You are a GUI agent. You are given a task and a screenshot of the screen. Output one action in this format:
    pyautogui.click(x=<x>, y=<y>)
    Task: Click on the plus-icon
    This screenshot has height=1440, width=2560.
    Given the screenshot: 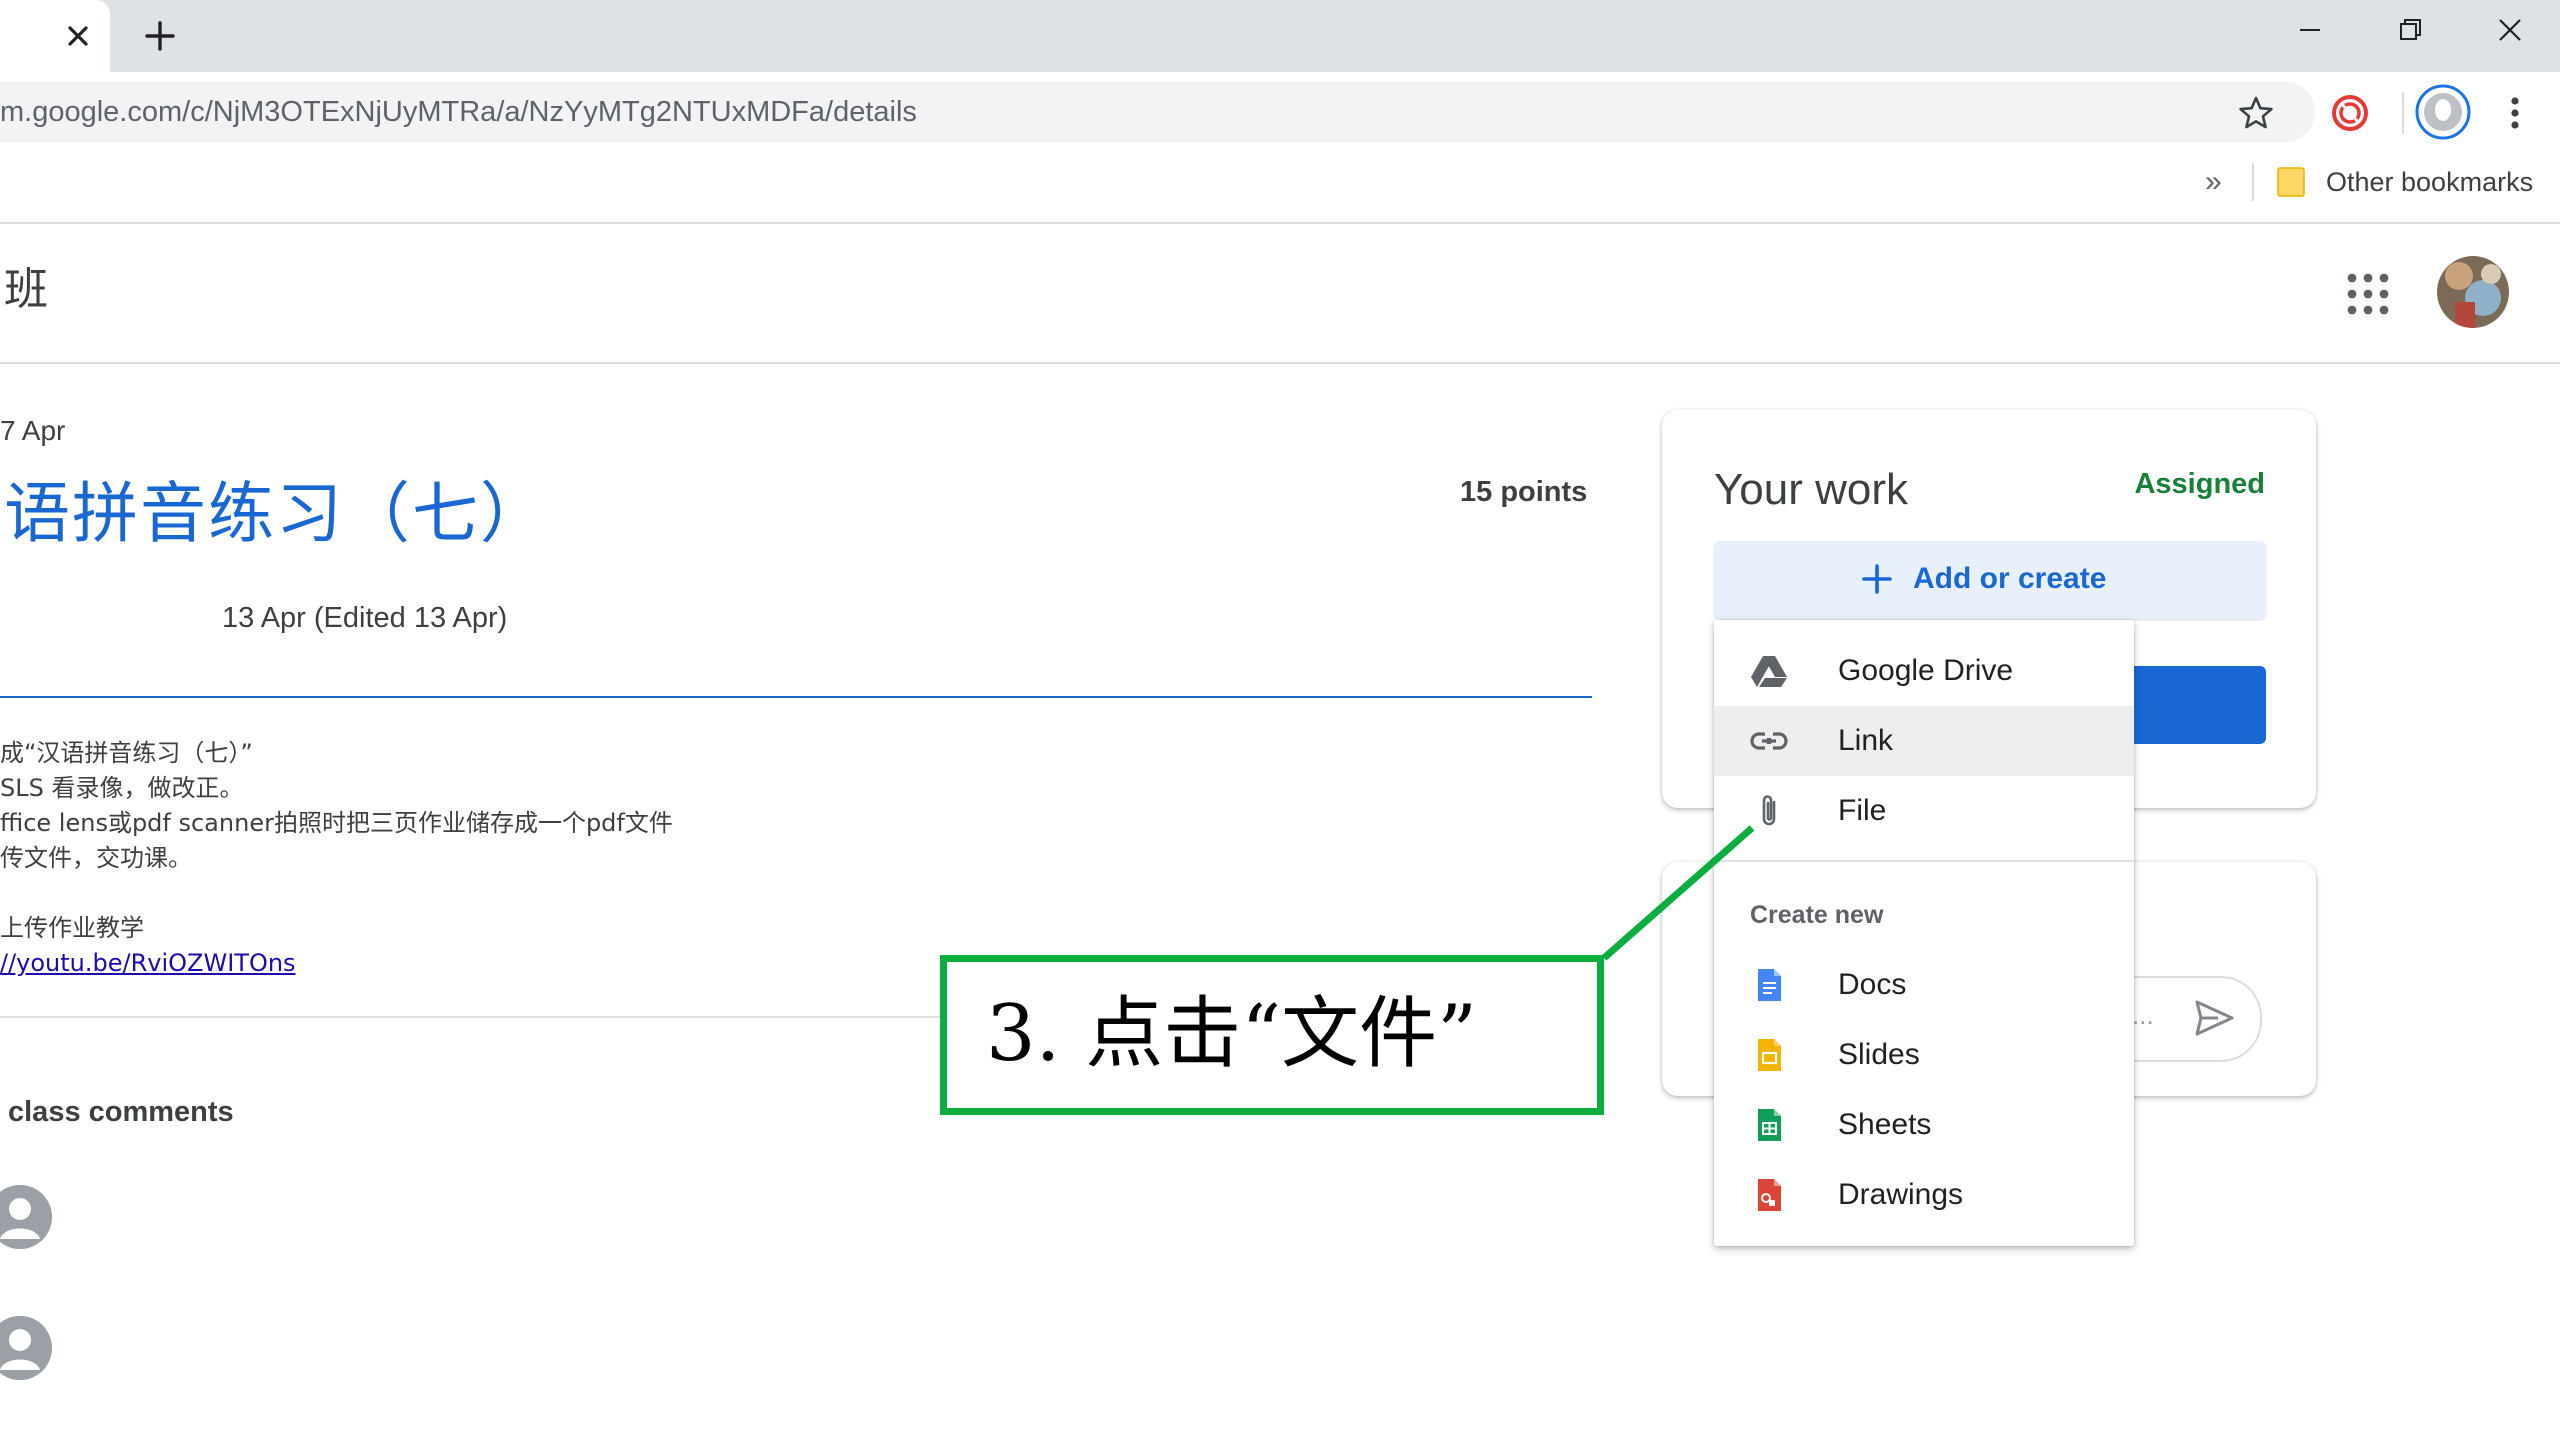 What is the action you would take?
    pyautogui.click(x=1877, y=579)
    